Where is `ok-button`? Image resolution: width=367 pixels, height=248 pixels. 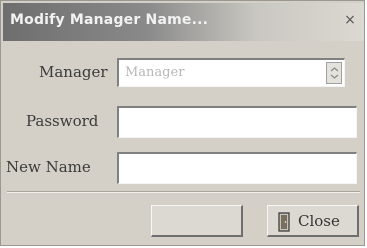
ok-button is located at coordinates (197, 221).